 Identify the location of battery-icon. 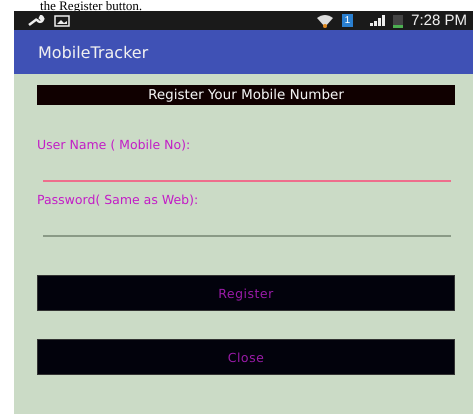
(398, 21).